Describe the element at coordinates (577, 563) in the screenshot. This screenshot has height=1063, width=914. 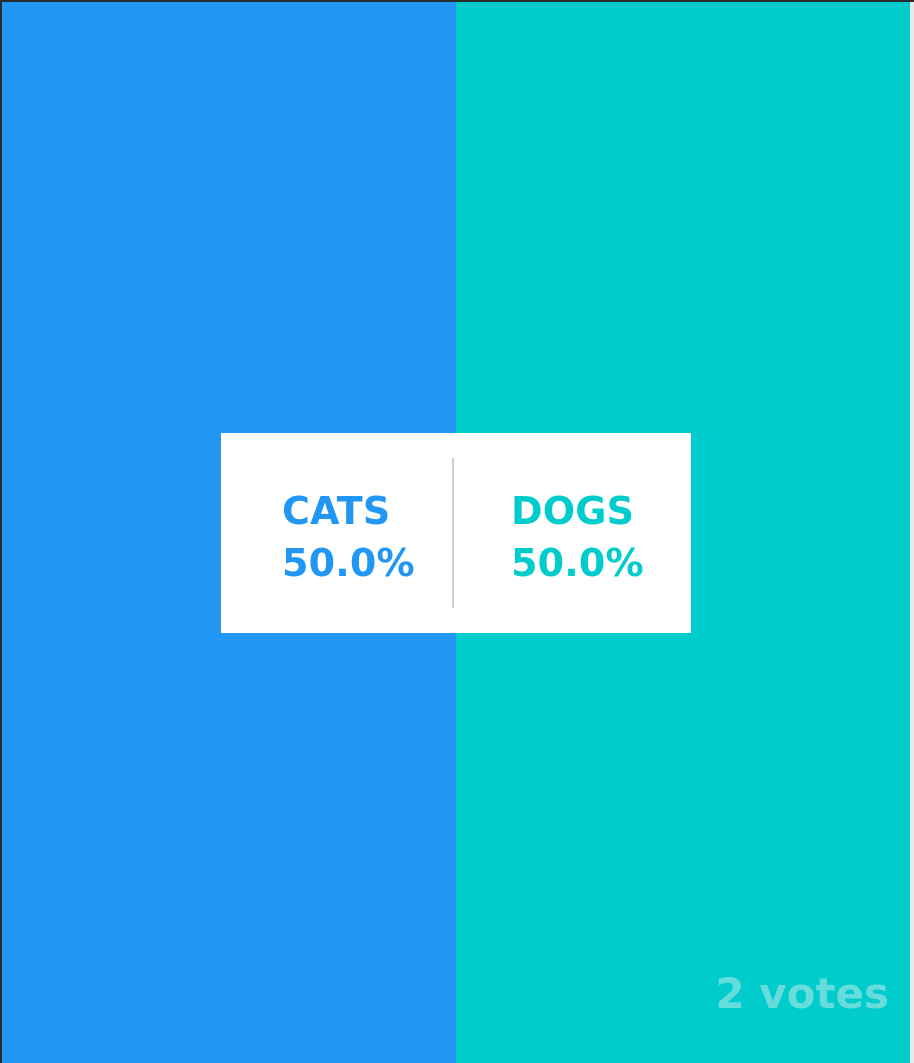
I see `dogs-percent: 50.0%` at that location.